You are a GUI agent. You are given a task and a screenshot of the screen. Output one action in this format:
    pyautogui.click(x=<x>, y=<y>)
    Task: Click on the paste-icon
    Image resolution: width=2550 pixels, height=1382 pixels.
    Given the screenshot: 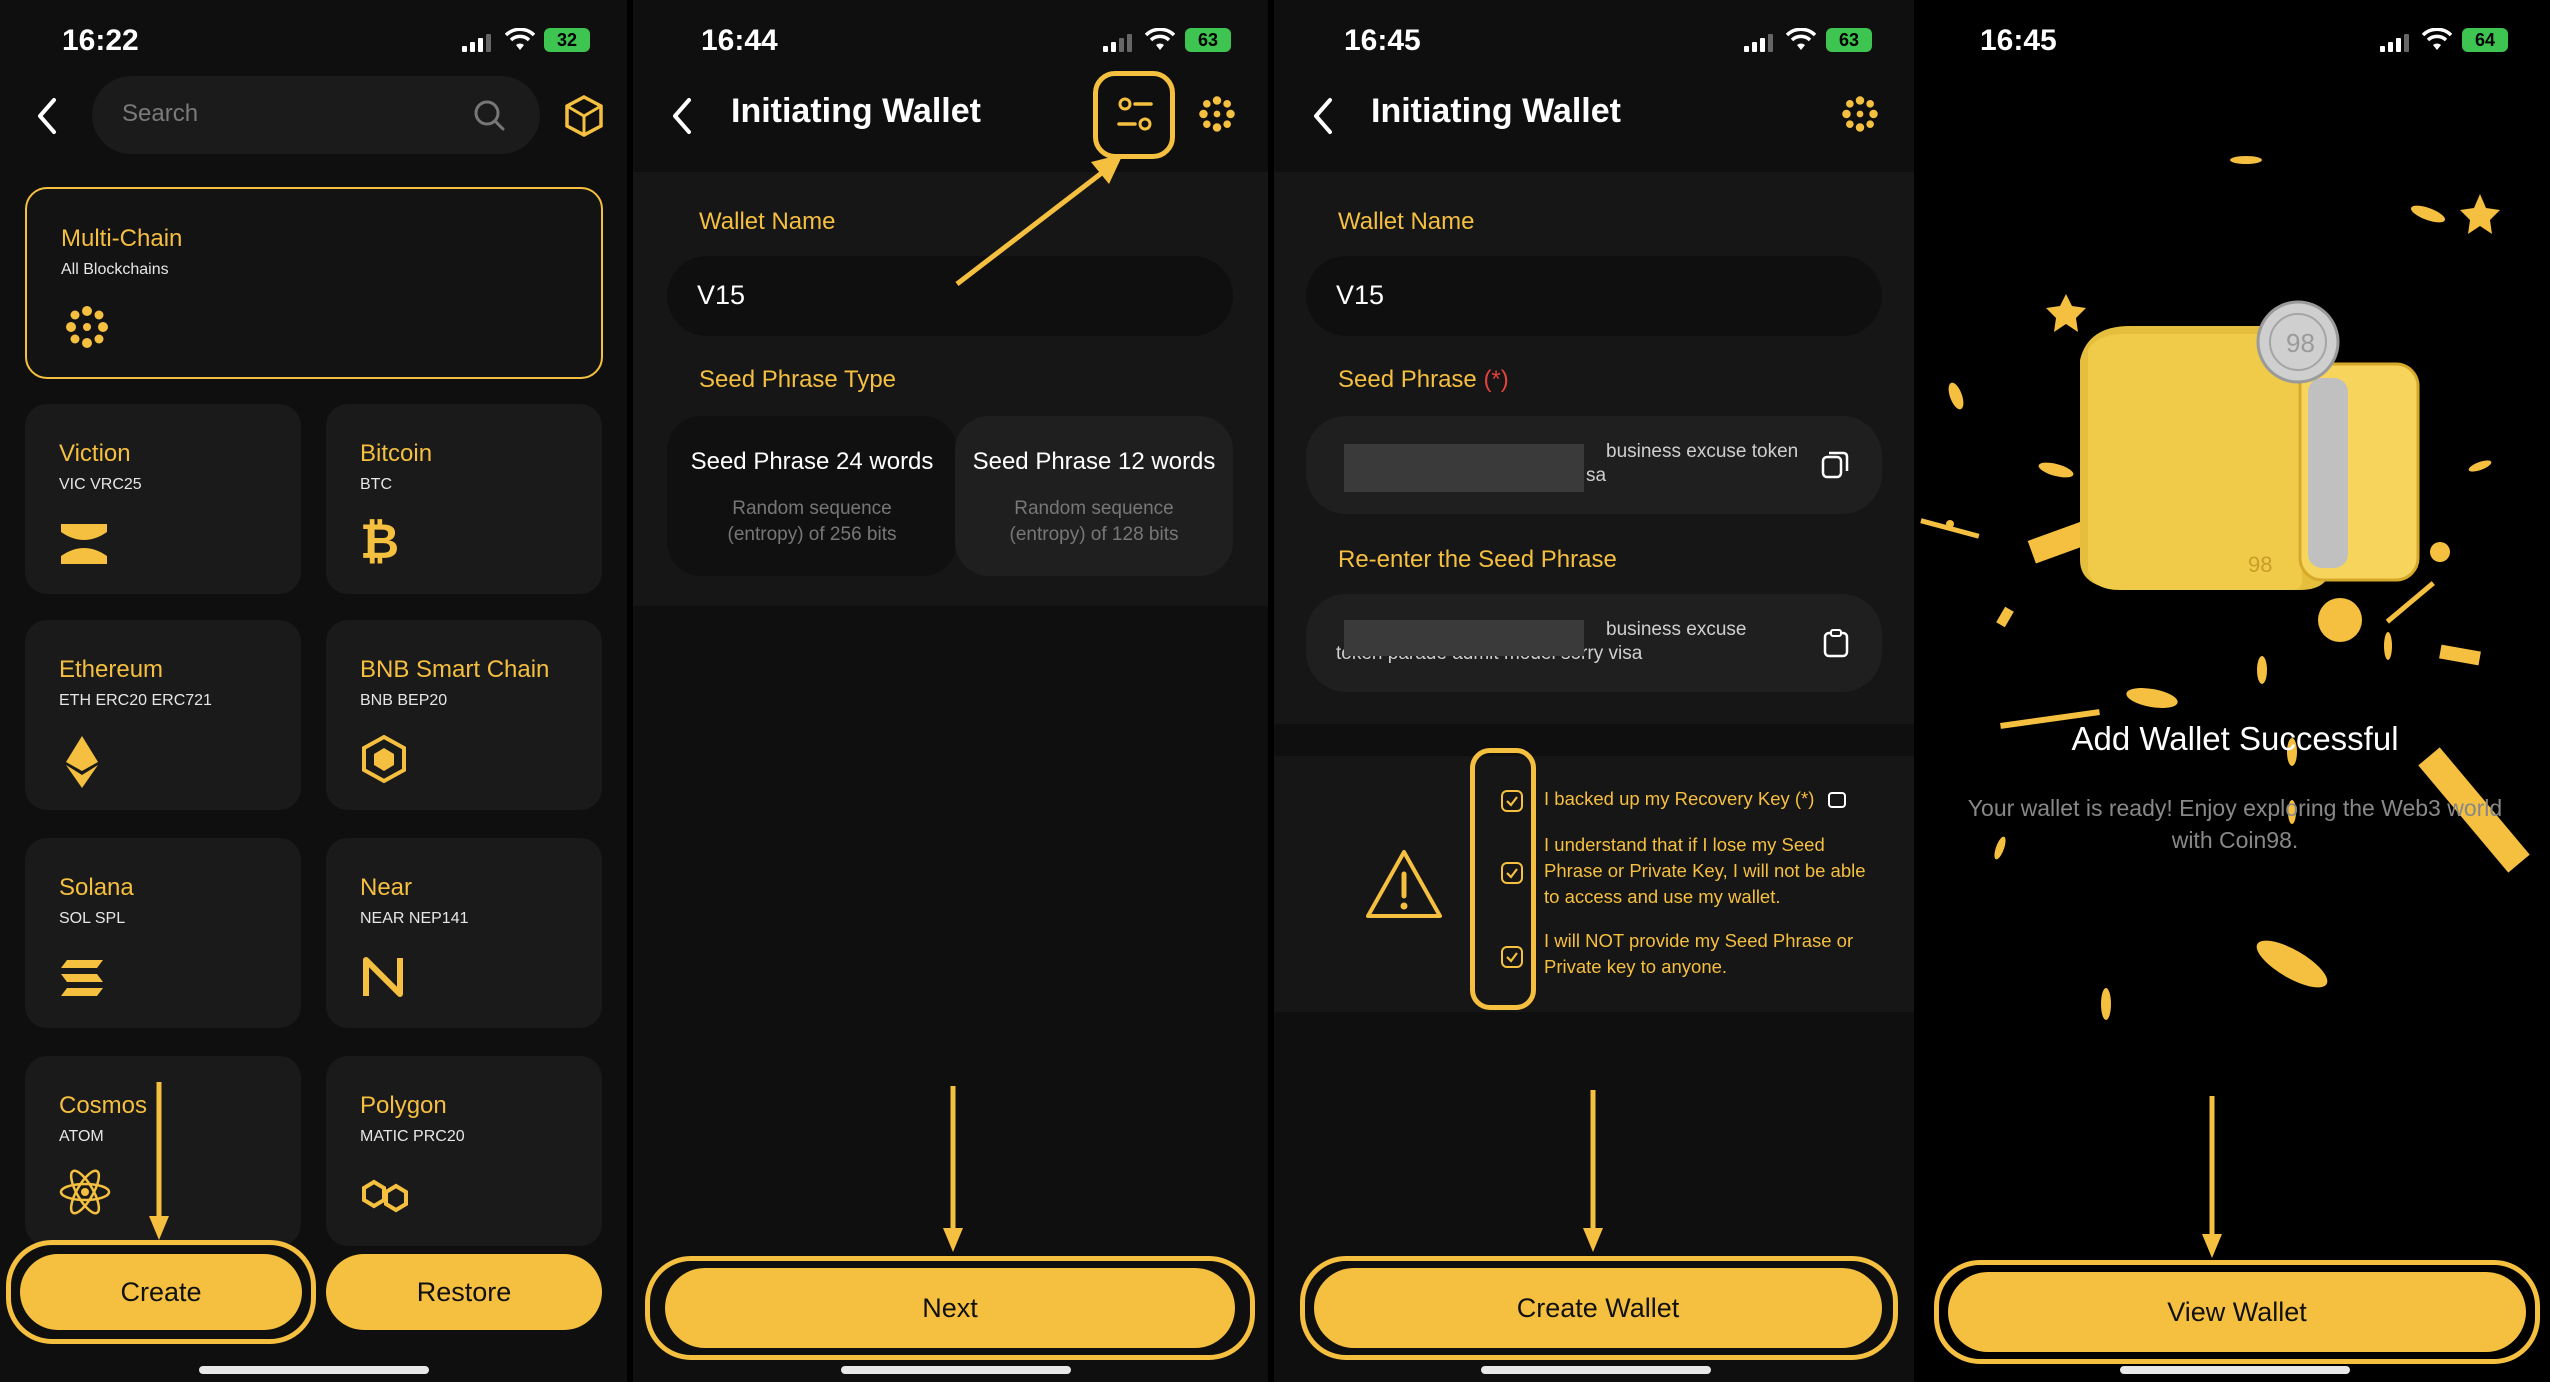 What is the action you would take?
    pyautogui.click(x=1836, y=643)
    